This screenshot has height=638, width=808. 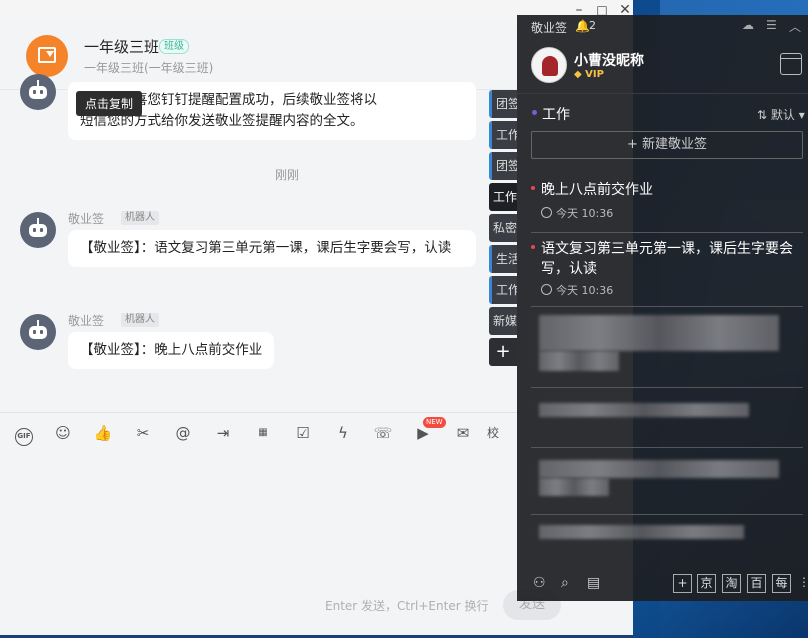 What do you see at coordinates (549, 65) in the screenshot?
I see `user-avatar` at bounding box center [549, 65].